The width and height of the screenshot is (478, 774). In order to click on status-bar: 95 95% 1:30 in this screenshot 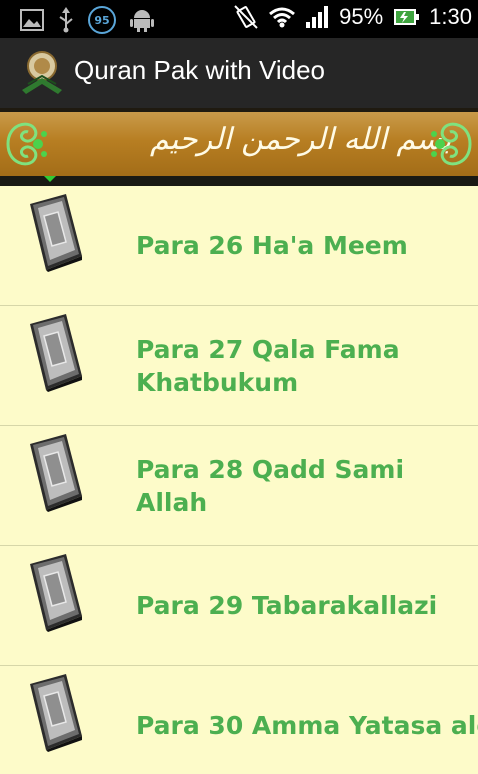, I will do `click(239, 19)`.